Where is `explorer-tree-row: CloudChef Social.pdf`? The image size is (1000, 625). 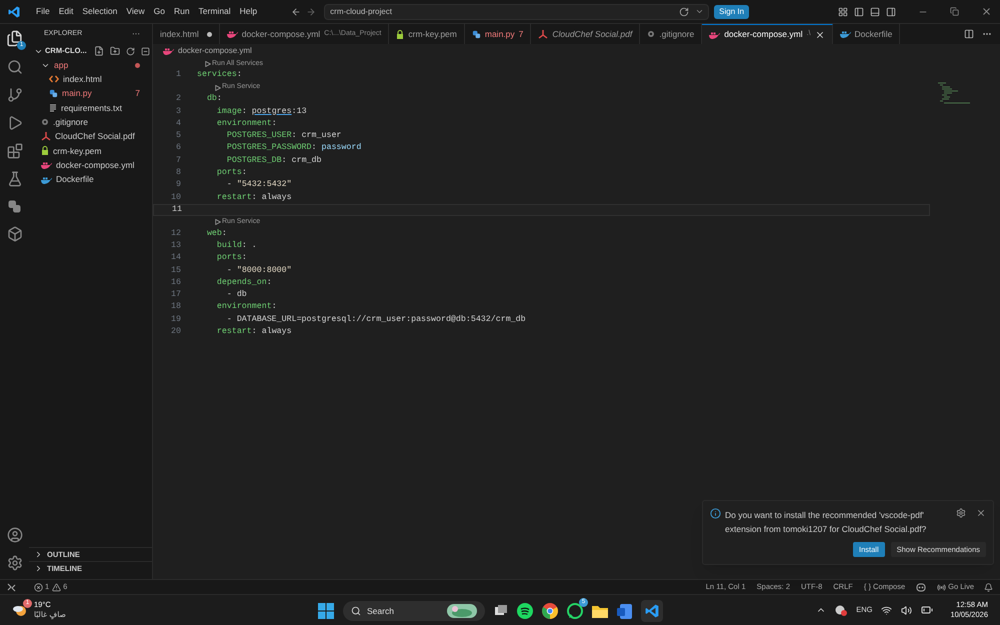
explorer-tree-row: CloudChef Social.pdf is located at coordinates (90, 136).